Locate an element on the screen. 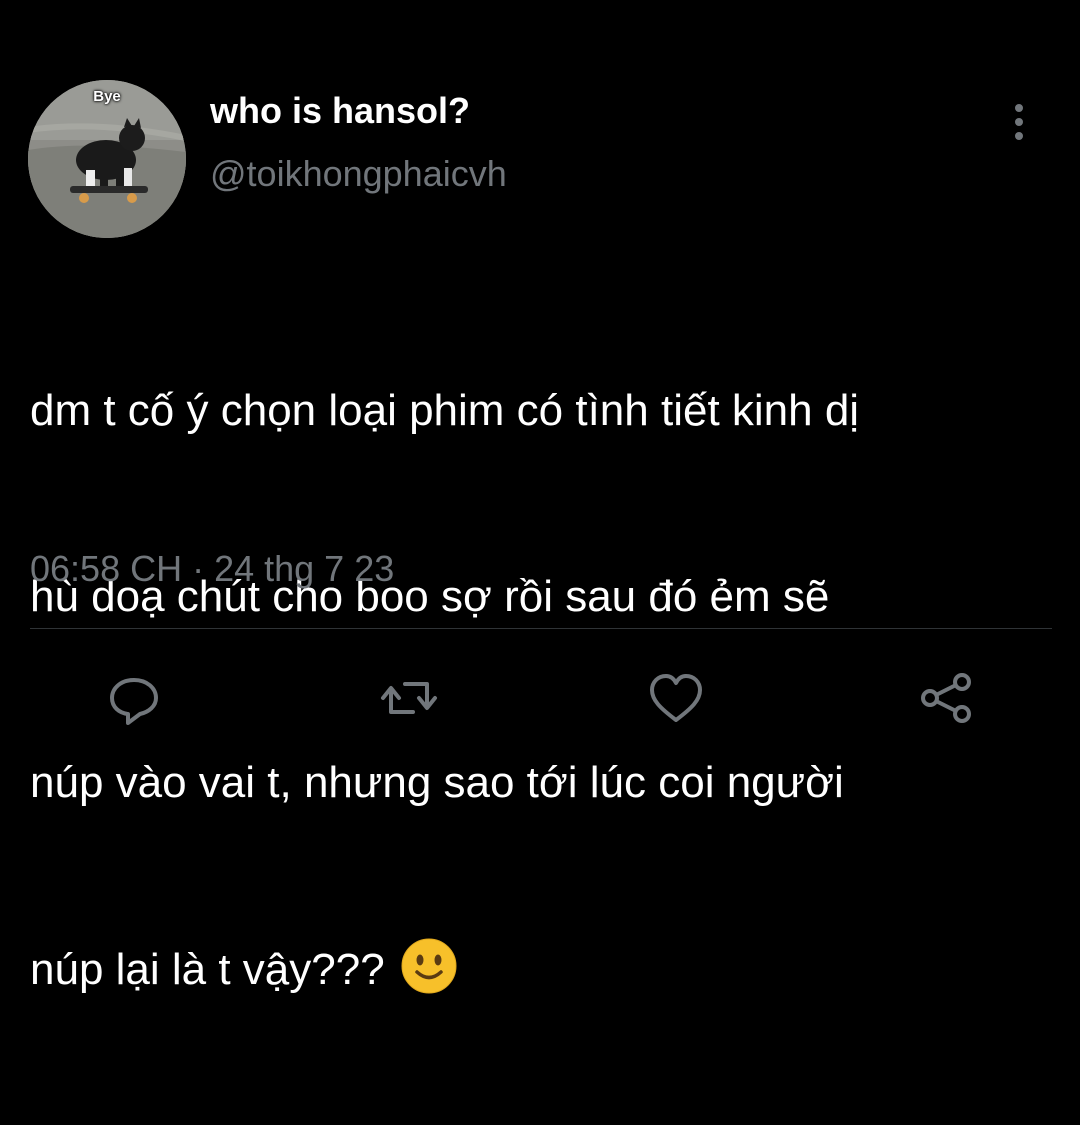  share-icon is located at coordinates (946, 698).